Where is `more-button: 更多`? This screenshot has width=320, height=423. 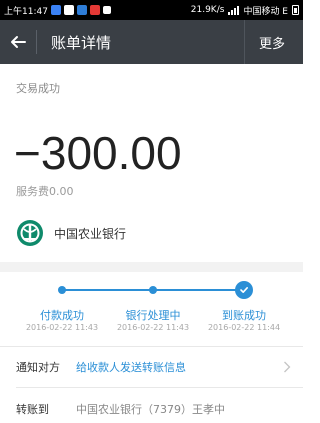
more-button: 更多 is located at coordinates (273, 42).